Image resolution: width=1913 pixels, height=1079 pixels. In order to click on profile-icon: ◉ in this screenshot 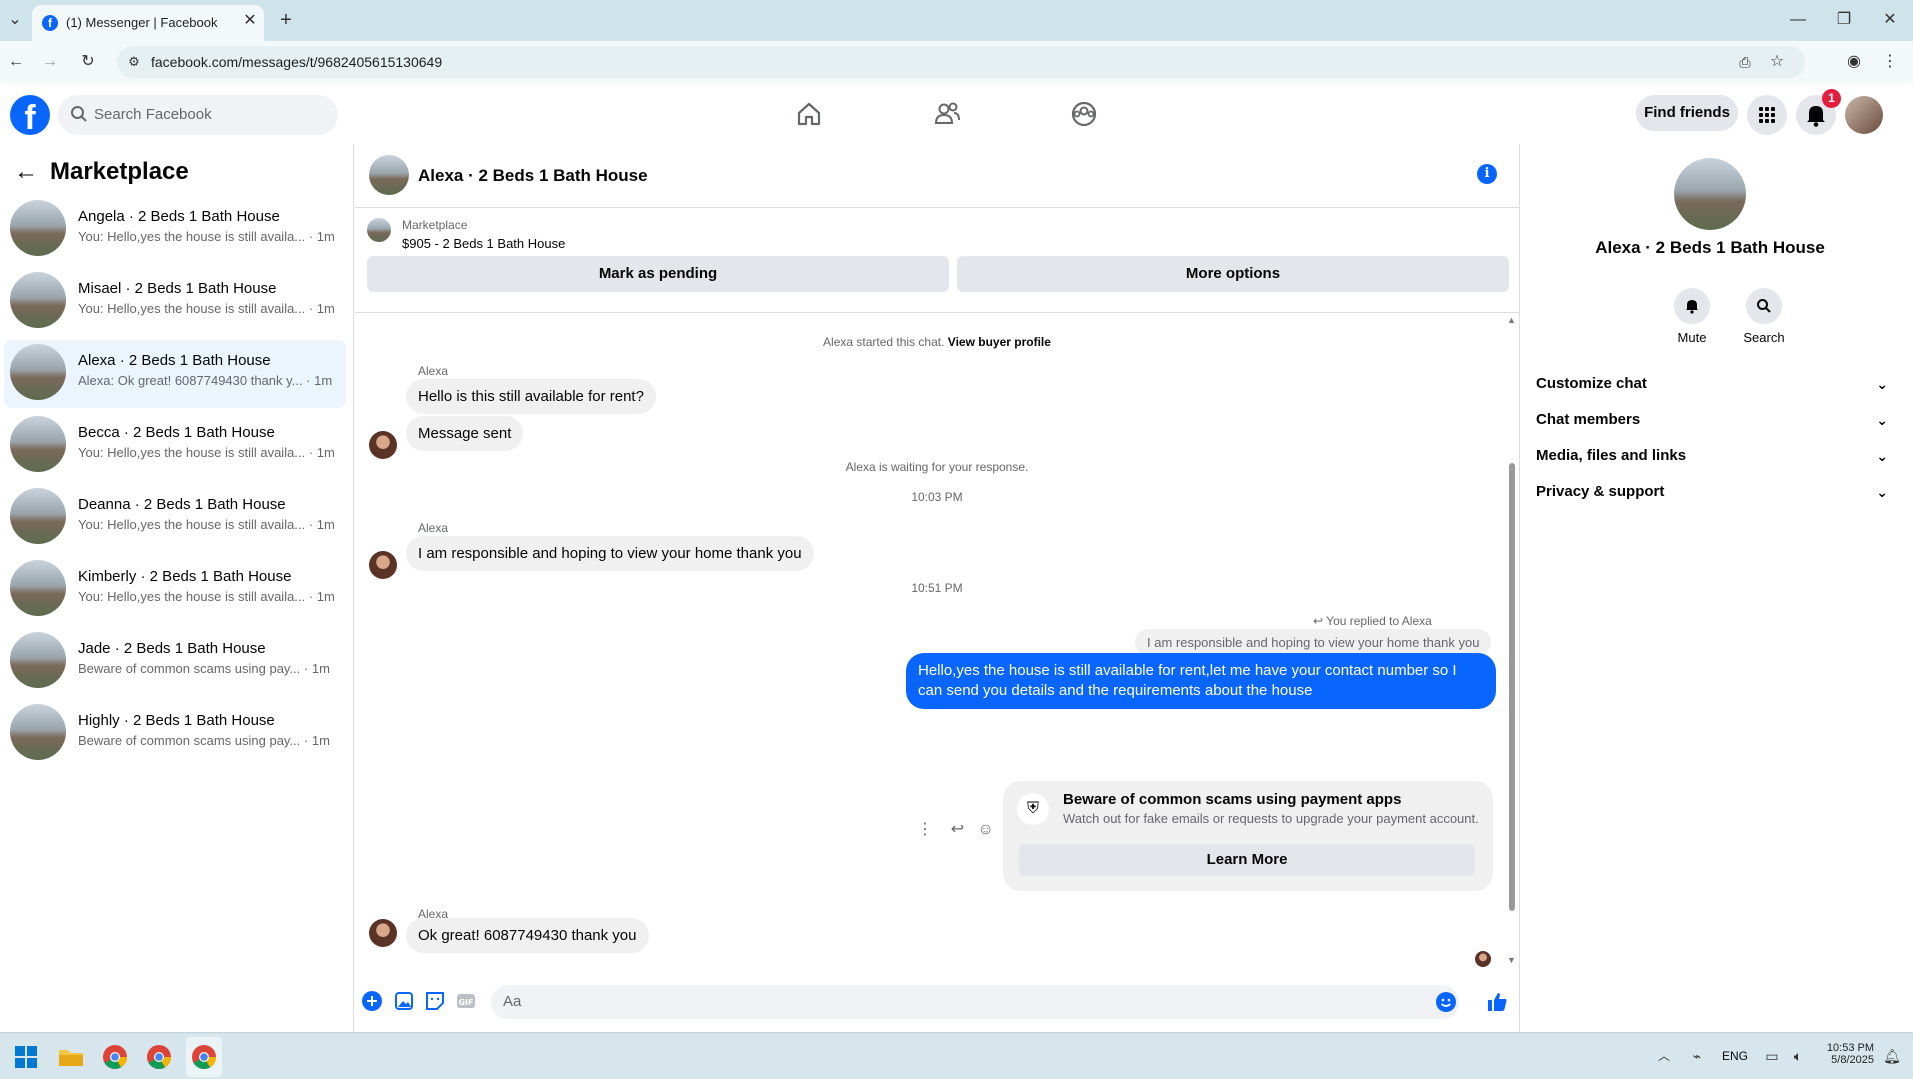, I will do `click(1854, 62)`.